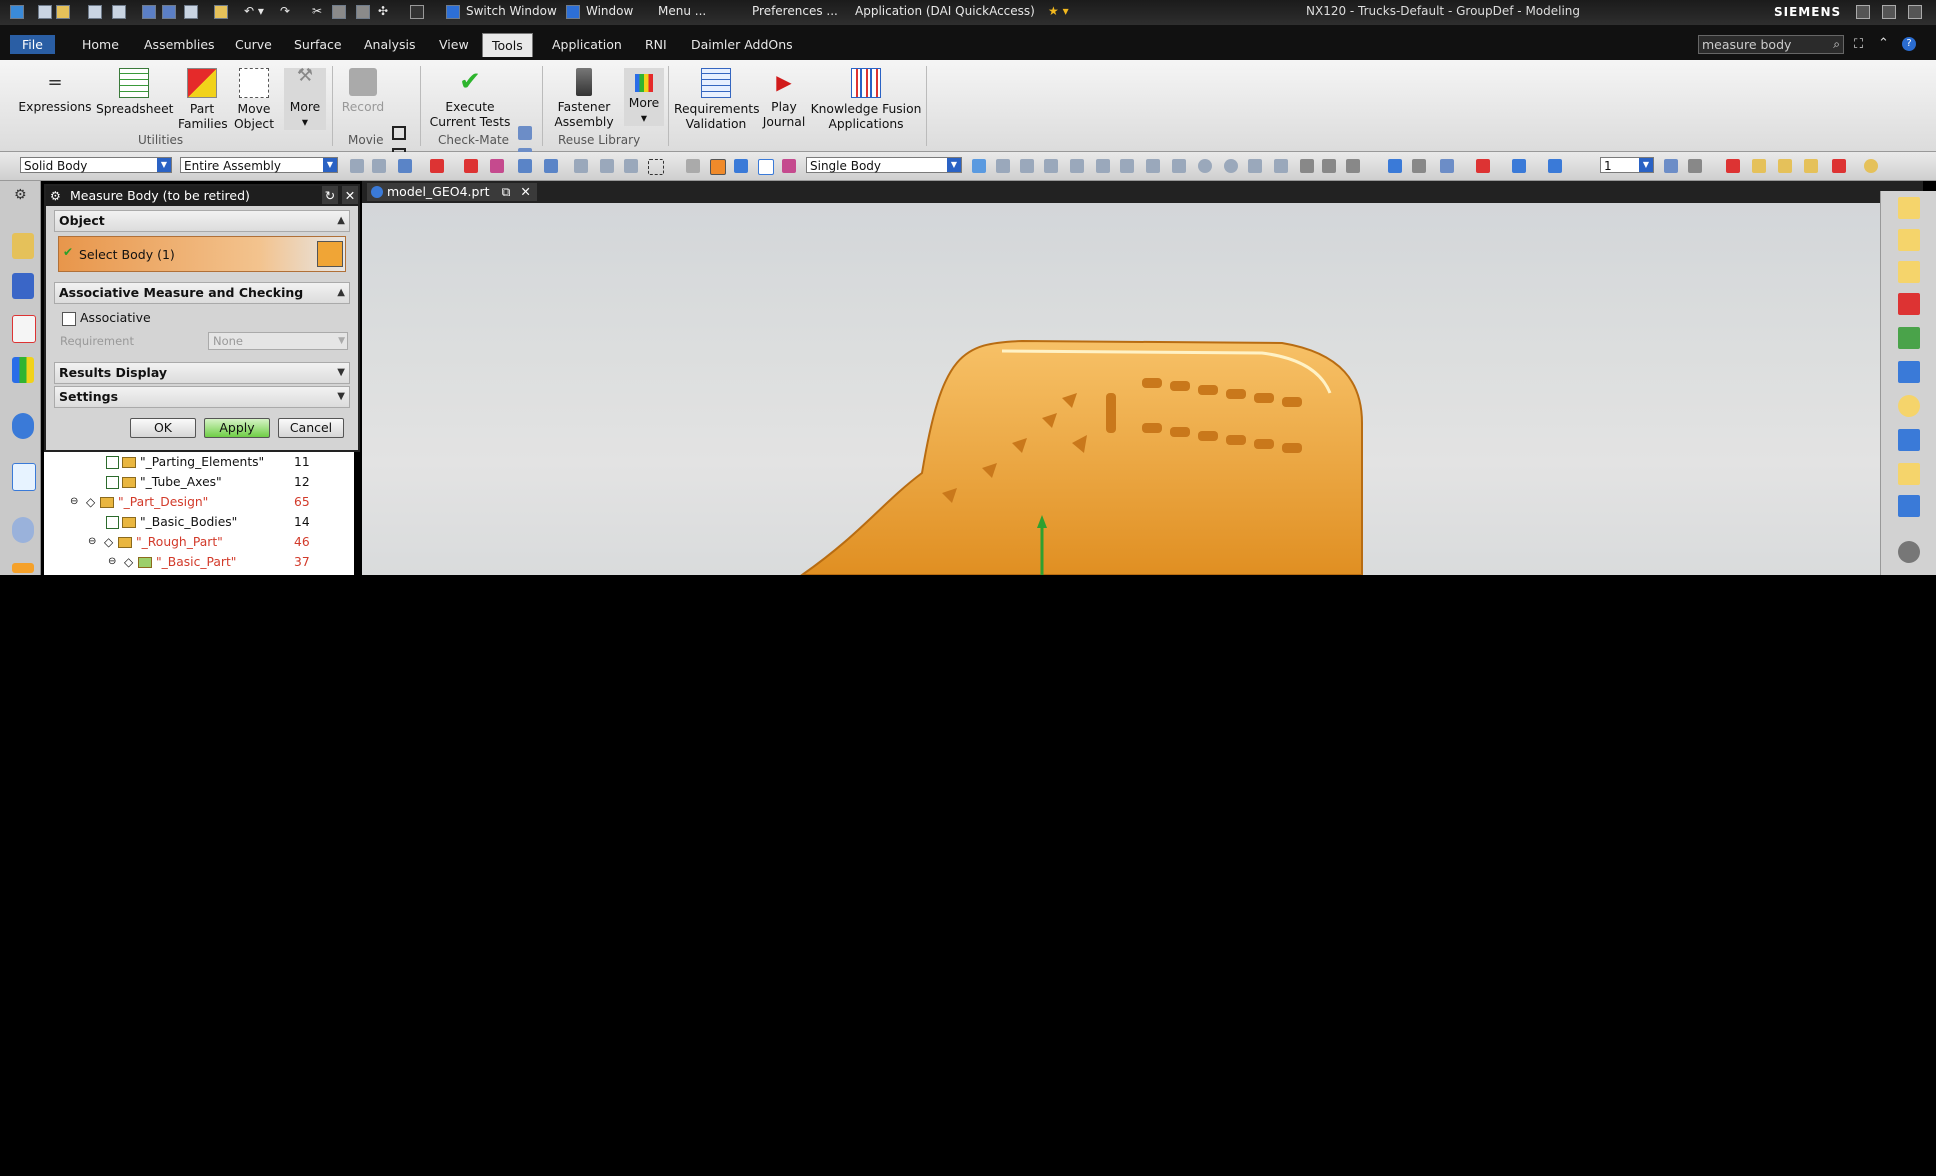 The height and width of the screenshot is (1176, 1936). What do you see at coordinates (437, 166) in the screenshot?
I see `select-all-icon` at bounding box center [437, 166].